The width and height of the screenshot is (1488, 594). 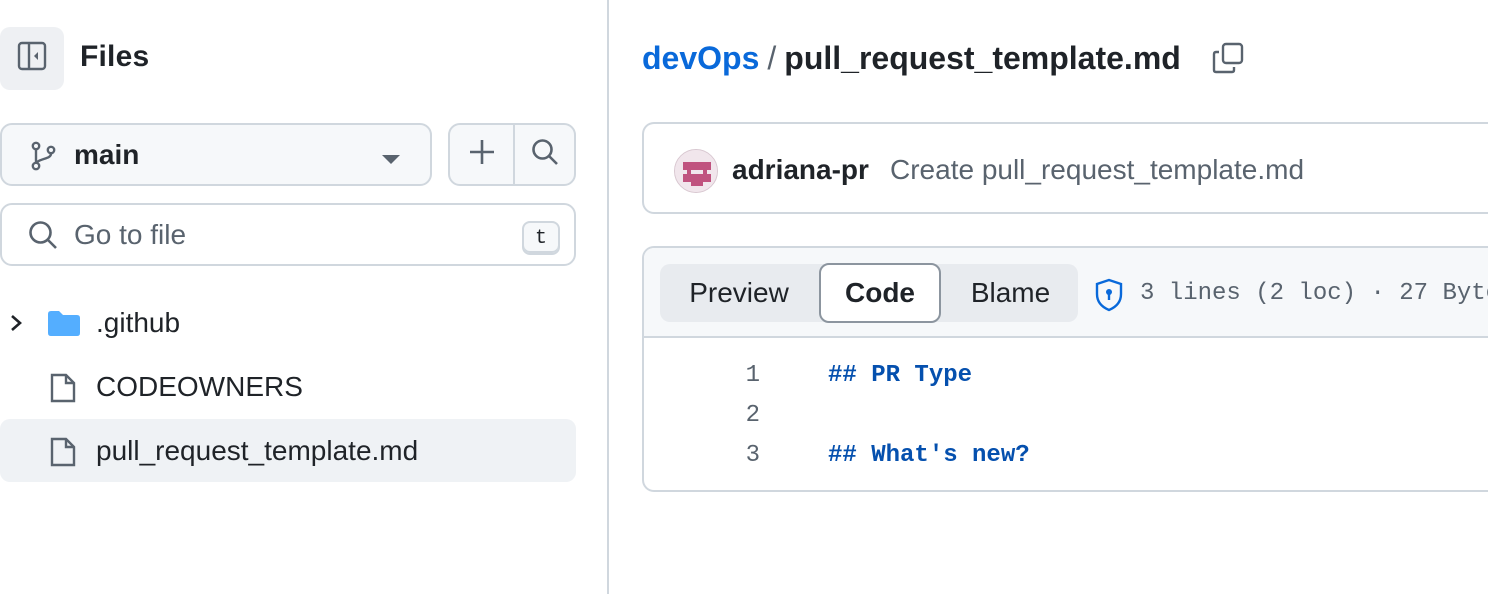 What do you see at coordinates (1010, 293) in the screenshot?
I see `tab-blame: Blame` at bounding box center [1010, 293].